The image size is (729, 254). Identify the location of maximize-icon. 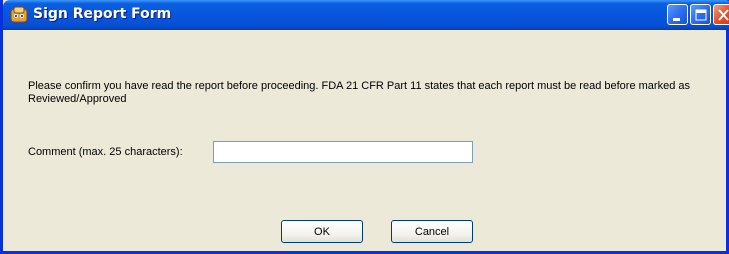
(701, 15).